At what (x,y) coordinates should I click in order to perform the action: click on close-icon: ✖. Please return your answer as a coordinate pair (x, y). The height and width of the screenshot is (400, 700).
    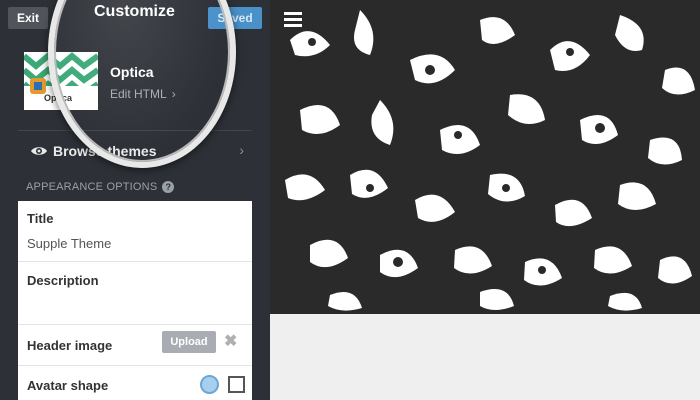
    Looking at the image, I should click on (230, 341).